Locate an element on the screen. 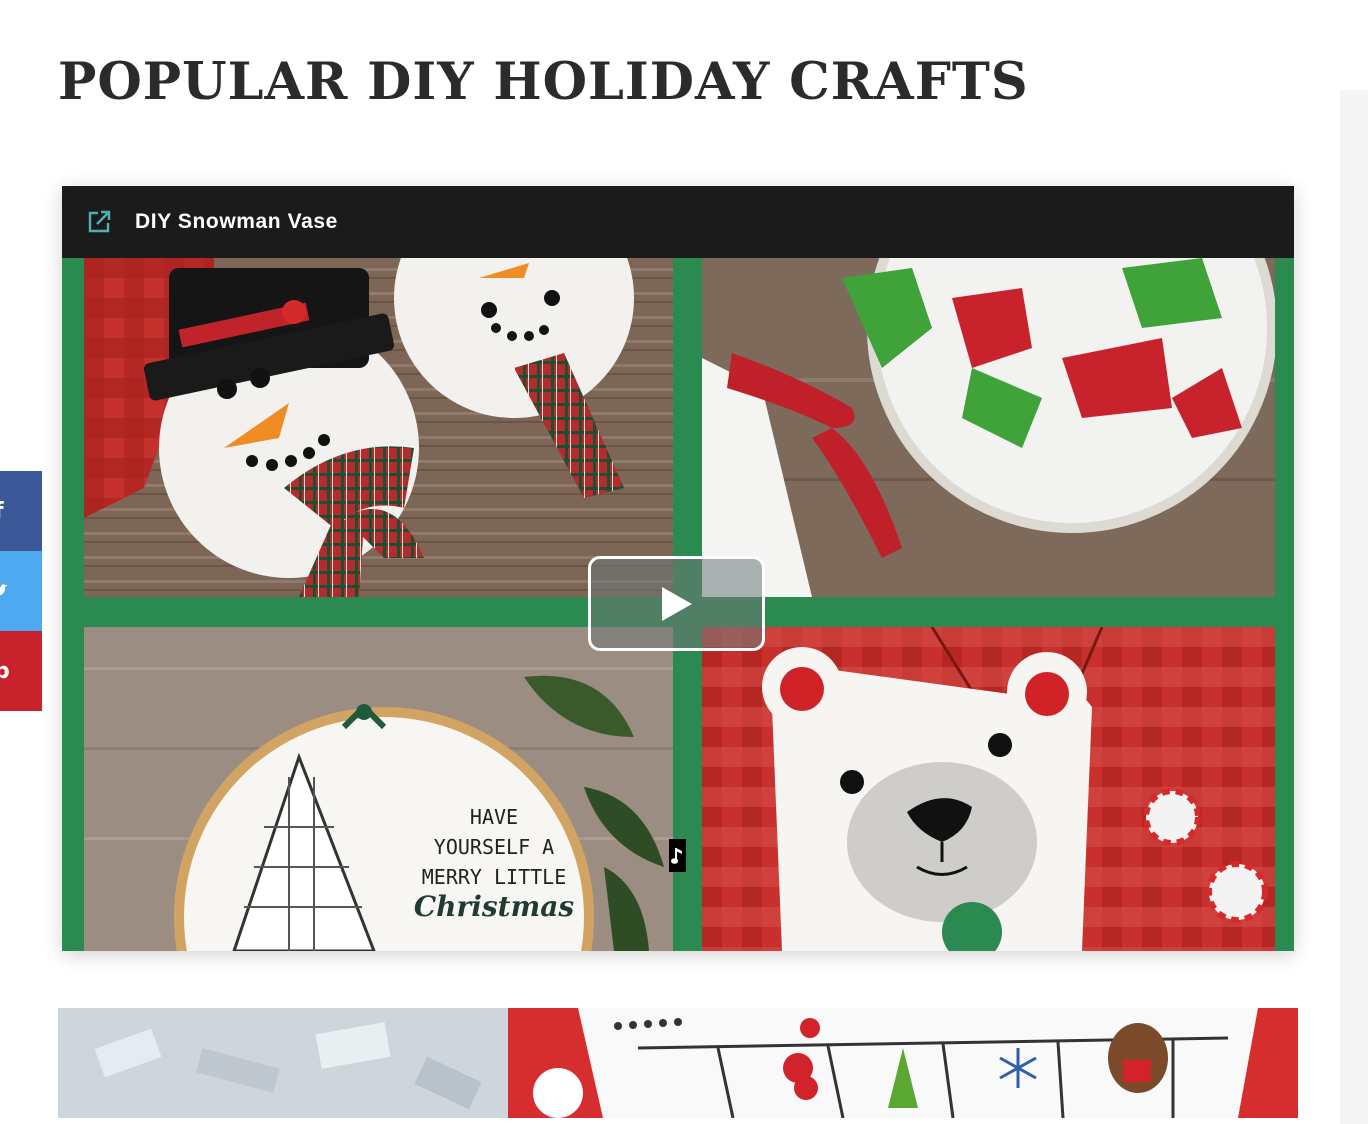 The height and width of the screenshot is (1124, 1368). embroidery-line-3: MERRY LITTLE is located at coordinates (494, 877).